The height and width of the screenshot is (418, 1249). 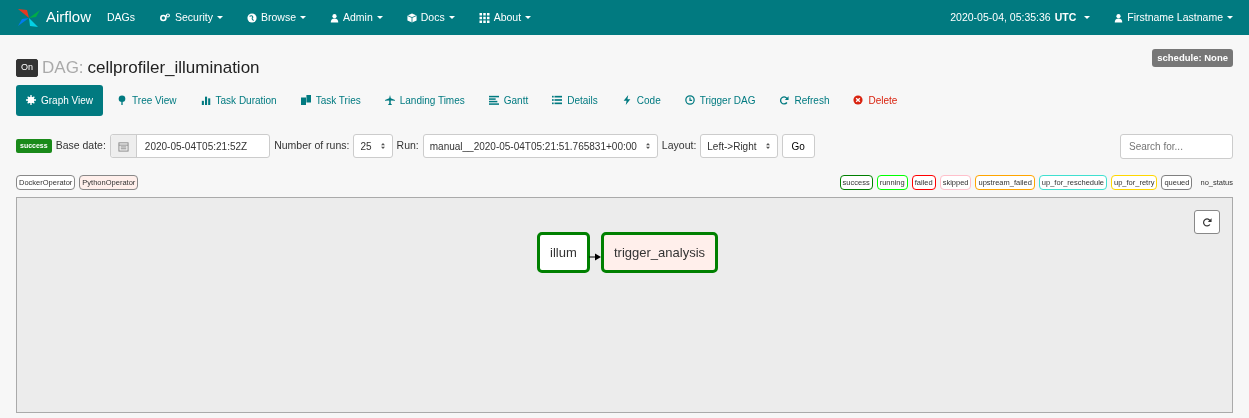 What do you see at coordinates (505, 17) in the screenshot?
I see `nav-menu-item: About` at bounding box center [505, 17].